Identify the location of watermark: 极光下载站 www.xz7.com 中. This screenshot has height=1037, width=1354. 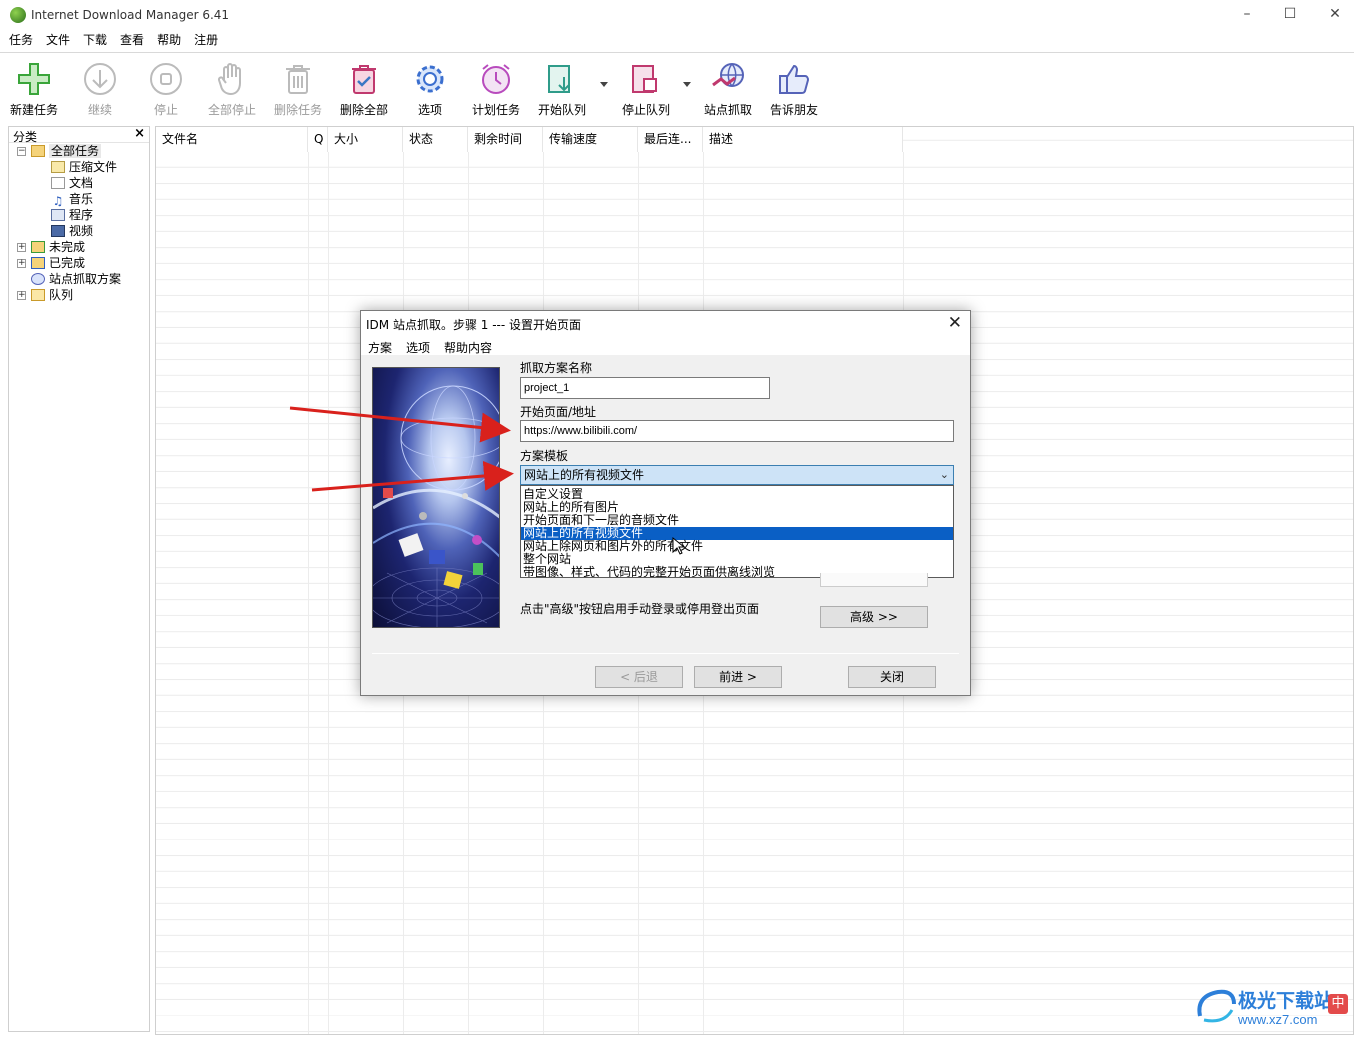
(1274, 1008).